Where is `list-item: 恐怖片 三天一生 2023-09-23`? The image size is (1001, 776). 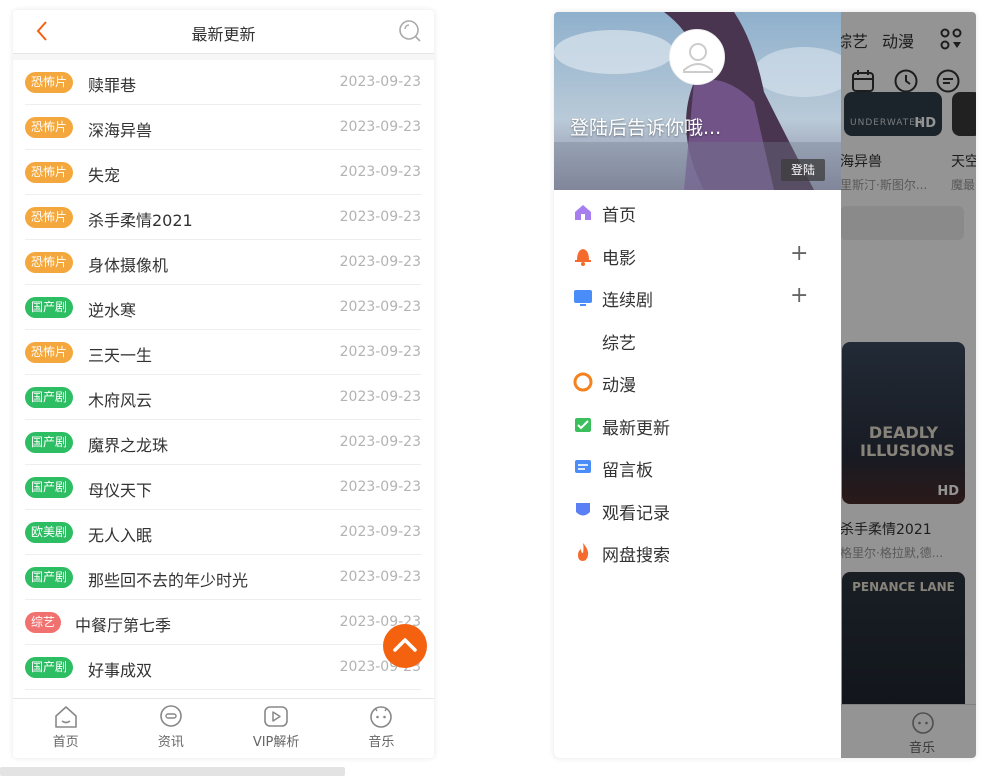
list-item: 恐怖片 三天一生 2023-09-23 is located at coordinates (223, 352).